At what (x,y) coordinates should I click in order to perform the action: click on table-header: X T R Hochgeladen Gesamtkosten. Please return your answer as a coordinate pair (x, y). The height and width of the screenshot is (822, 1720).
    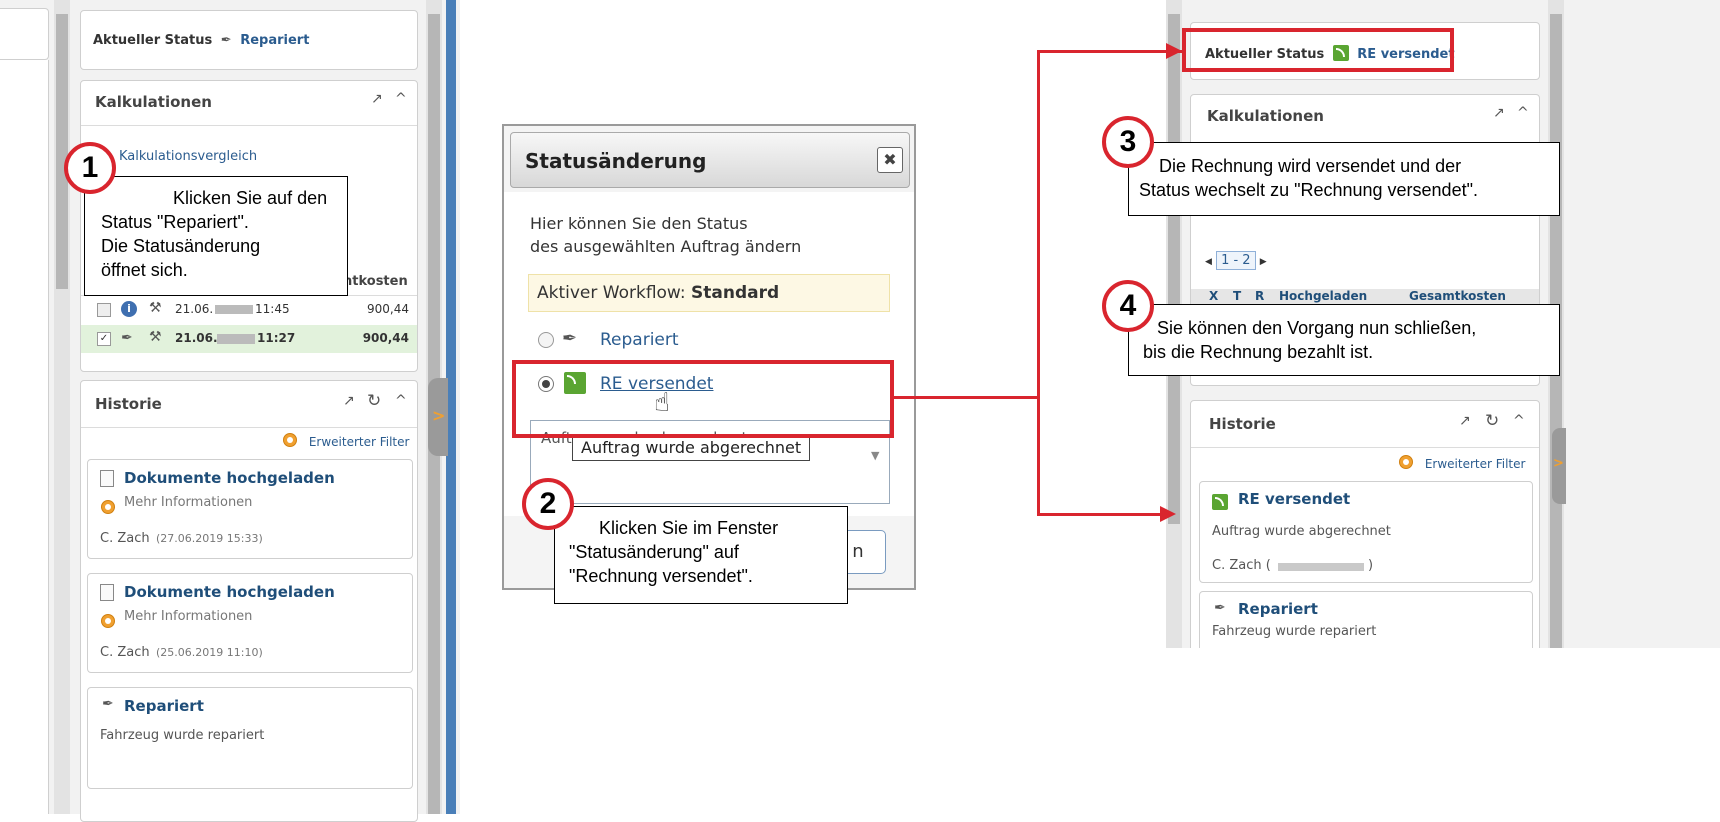
    Looking at the image, I should click on (1365, 297).